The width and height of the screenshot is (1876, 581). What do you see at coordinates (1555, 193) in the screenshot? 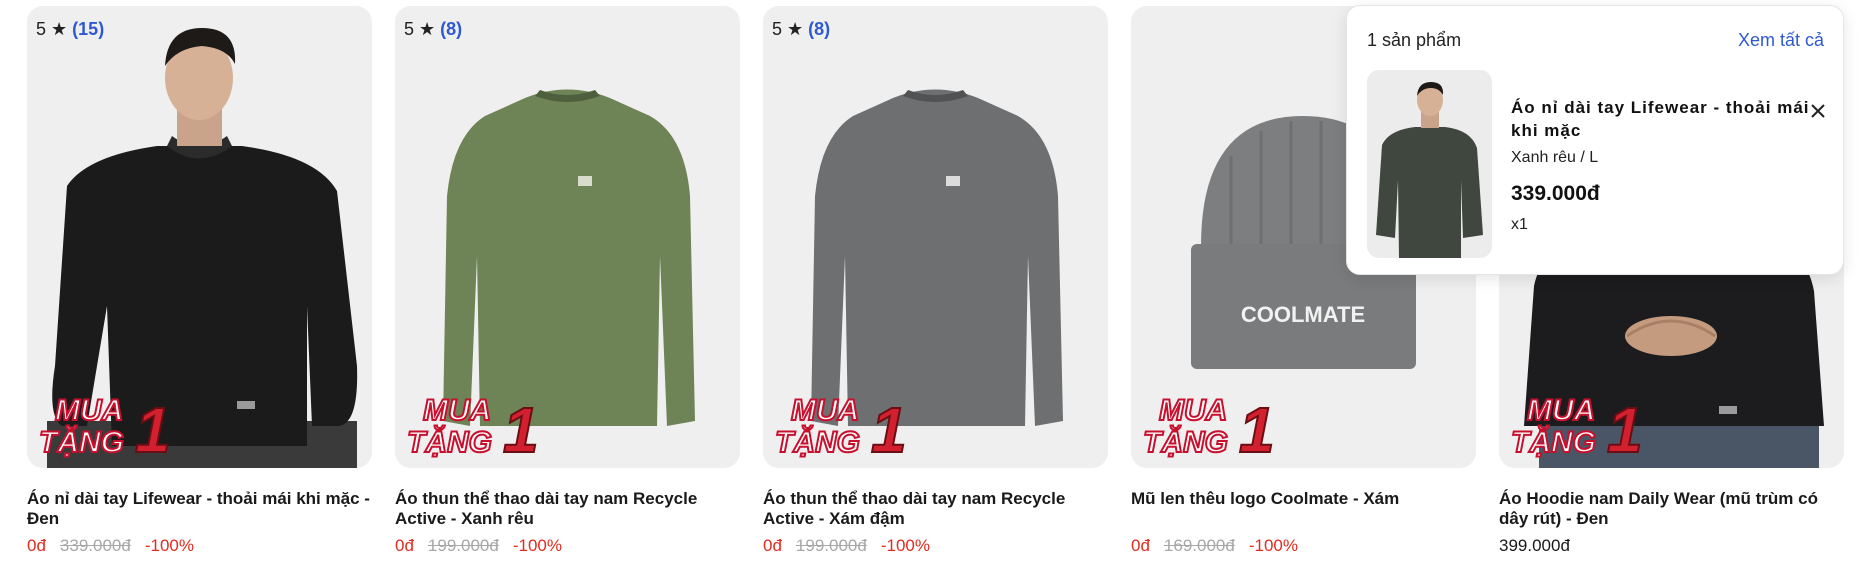
I see `cart-item-price: 339.000đ` at bounding box center [1555, 193].